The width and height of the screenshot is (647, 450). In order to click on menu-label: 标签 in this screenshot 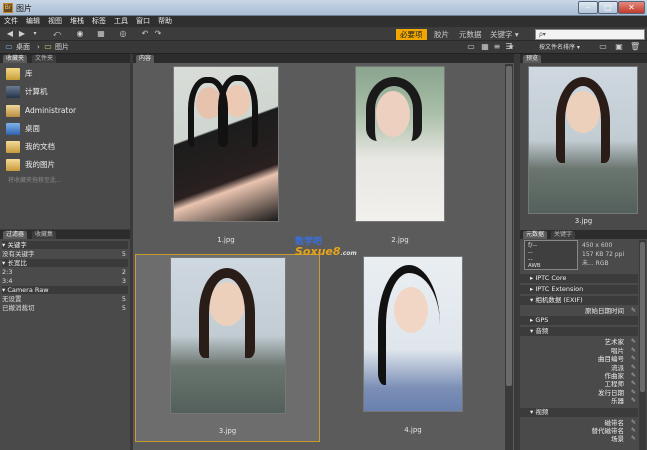, I will do `click(99, 21)`.